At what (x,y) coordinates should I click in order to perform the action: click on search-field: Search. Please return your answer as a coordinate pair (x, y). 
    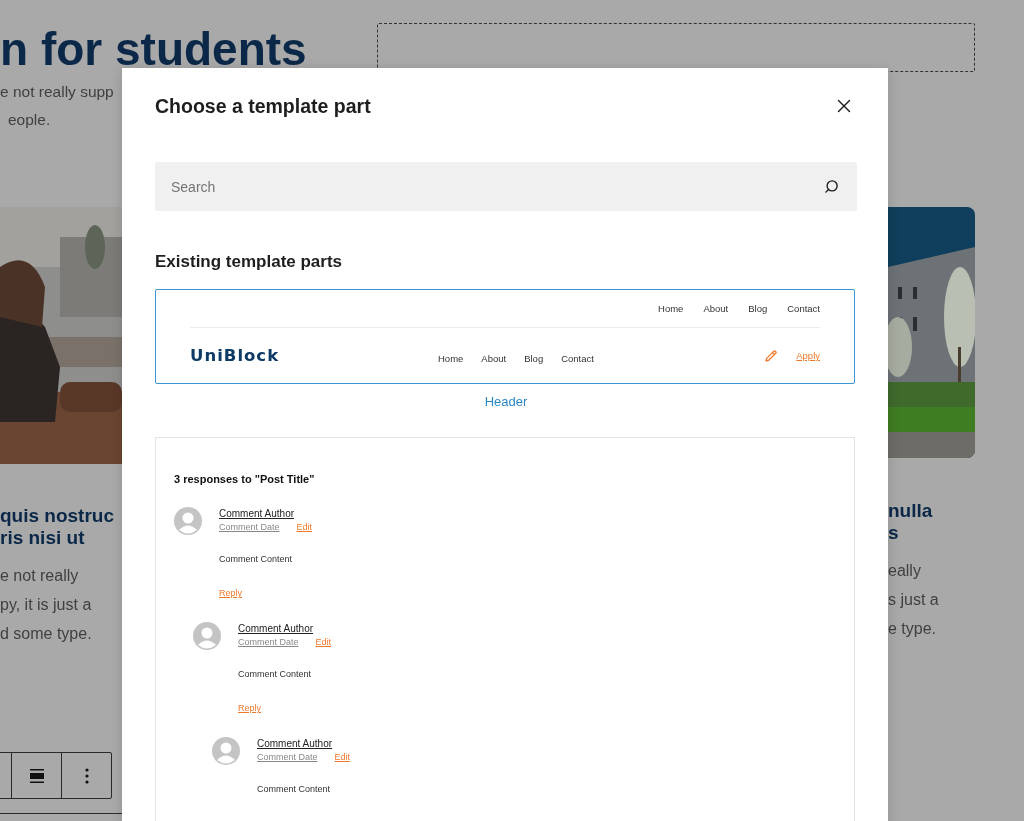
    Looking at the image, I should click on (506, 186).